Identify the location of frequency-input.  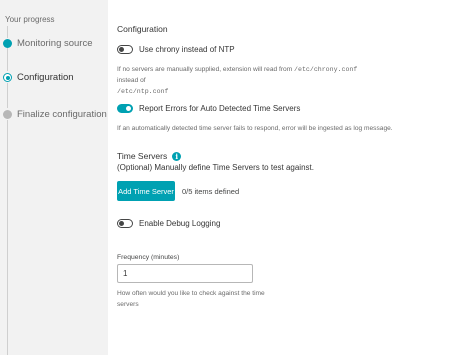
(185, 273).